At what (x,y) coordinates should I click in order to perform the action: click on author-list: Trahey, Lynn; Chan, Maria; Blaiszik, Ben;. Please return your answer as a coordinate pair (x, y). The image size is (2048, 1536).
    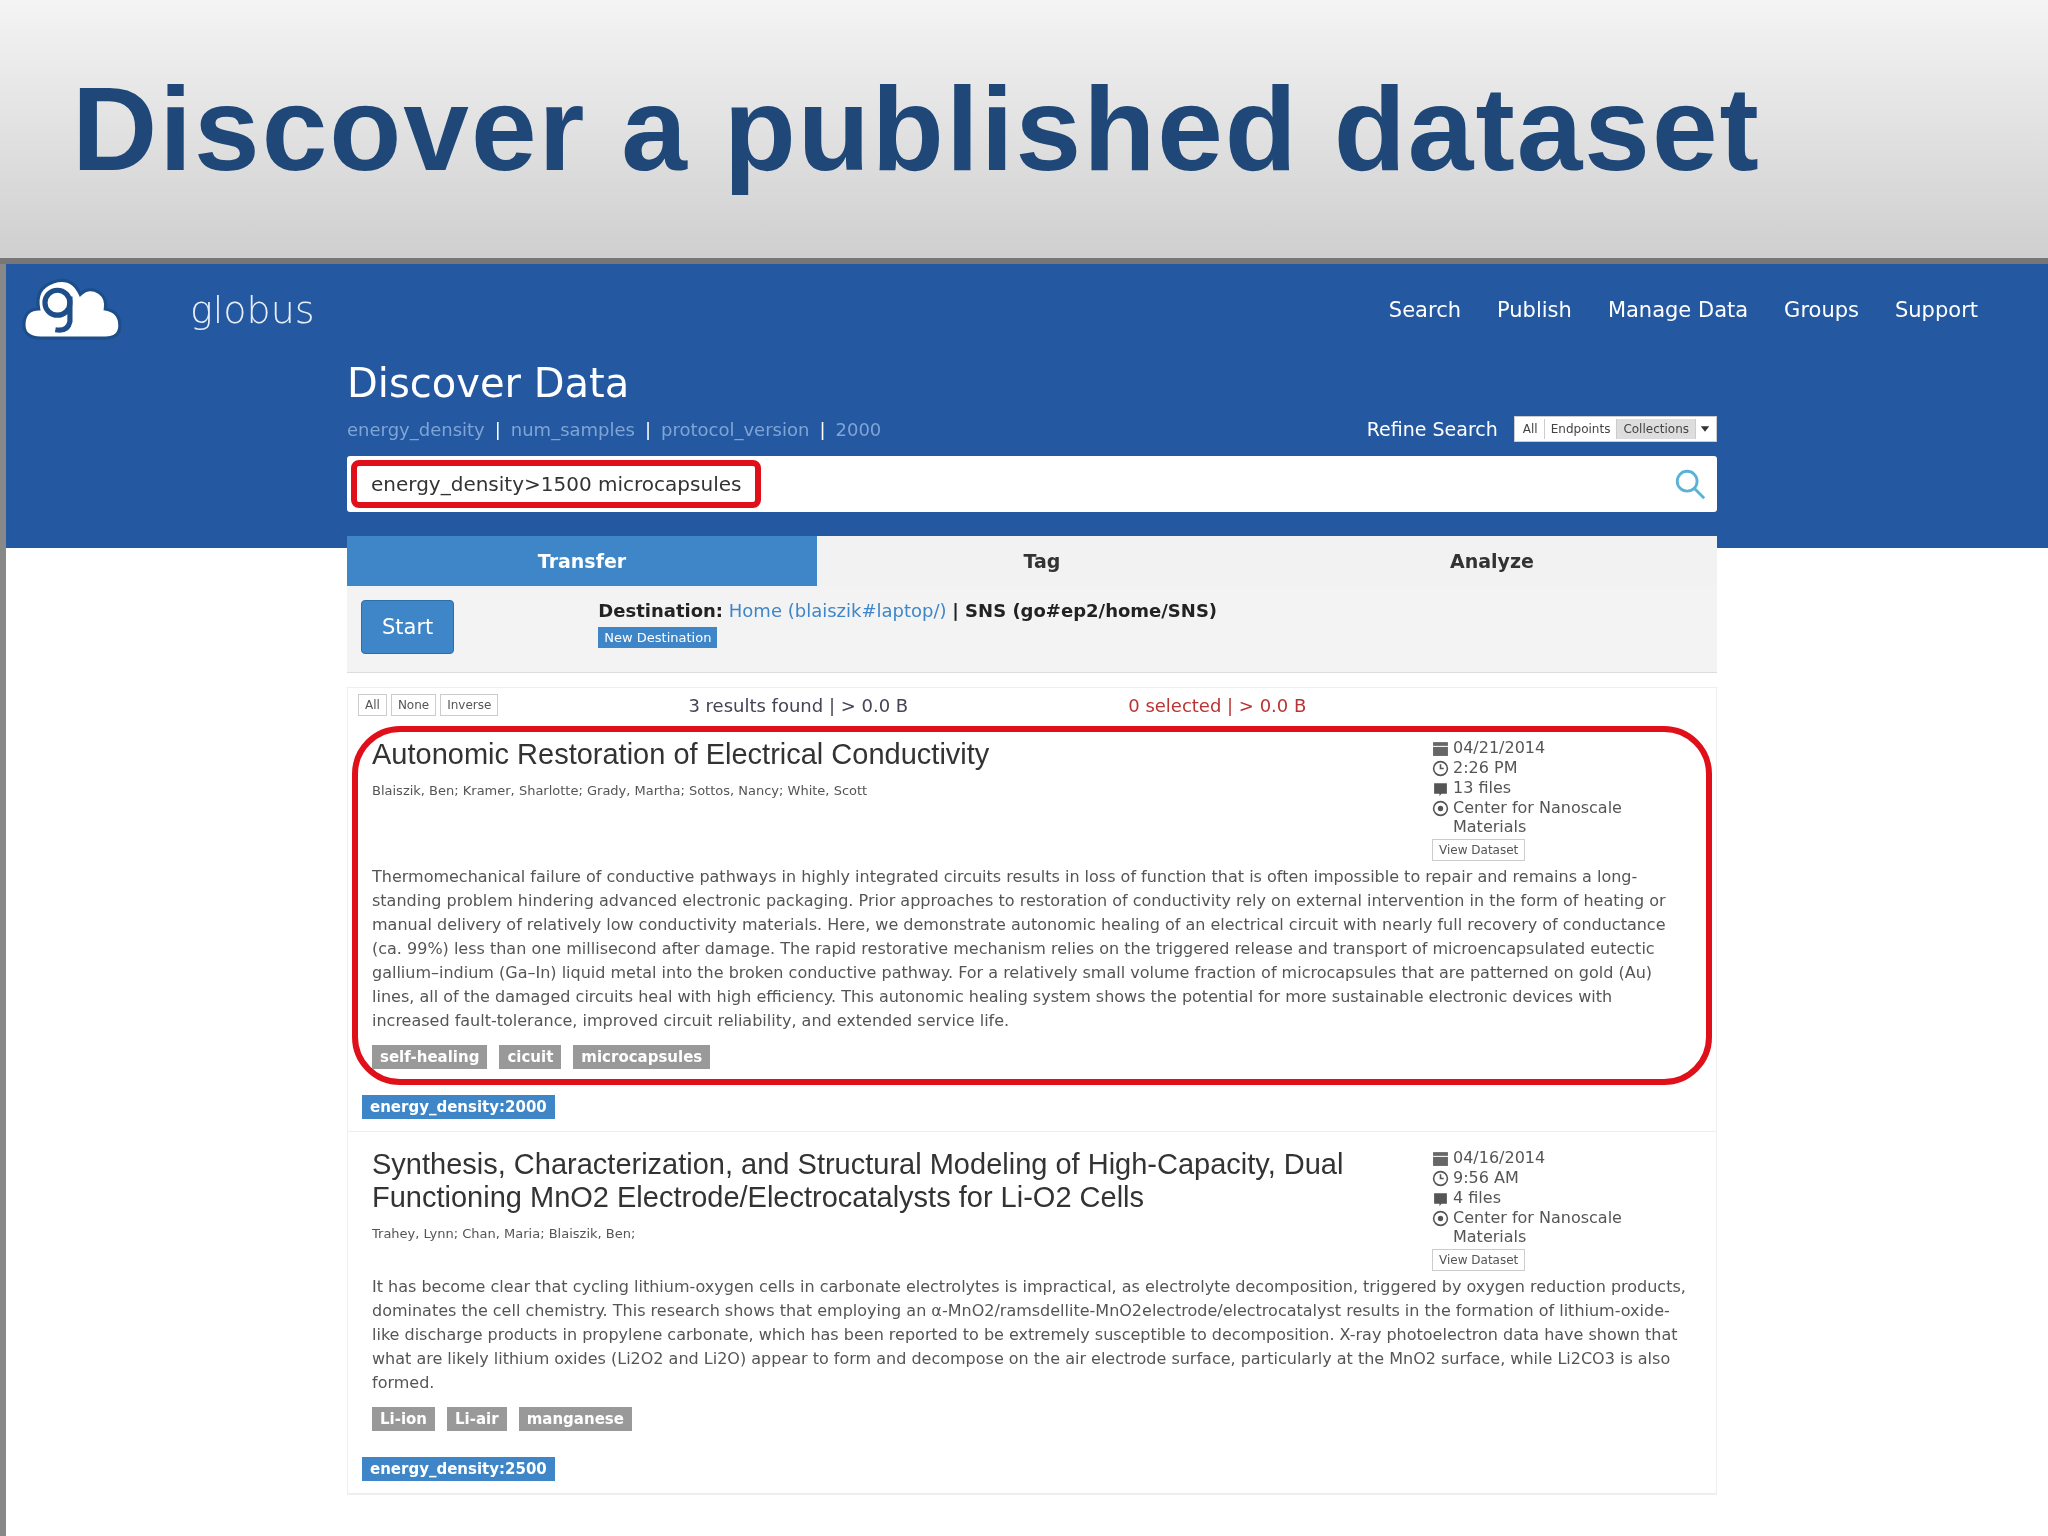
    Looking at the image, I should click on (887, 1233).